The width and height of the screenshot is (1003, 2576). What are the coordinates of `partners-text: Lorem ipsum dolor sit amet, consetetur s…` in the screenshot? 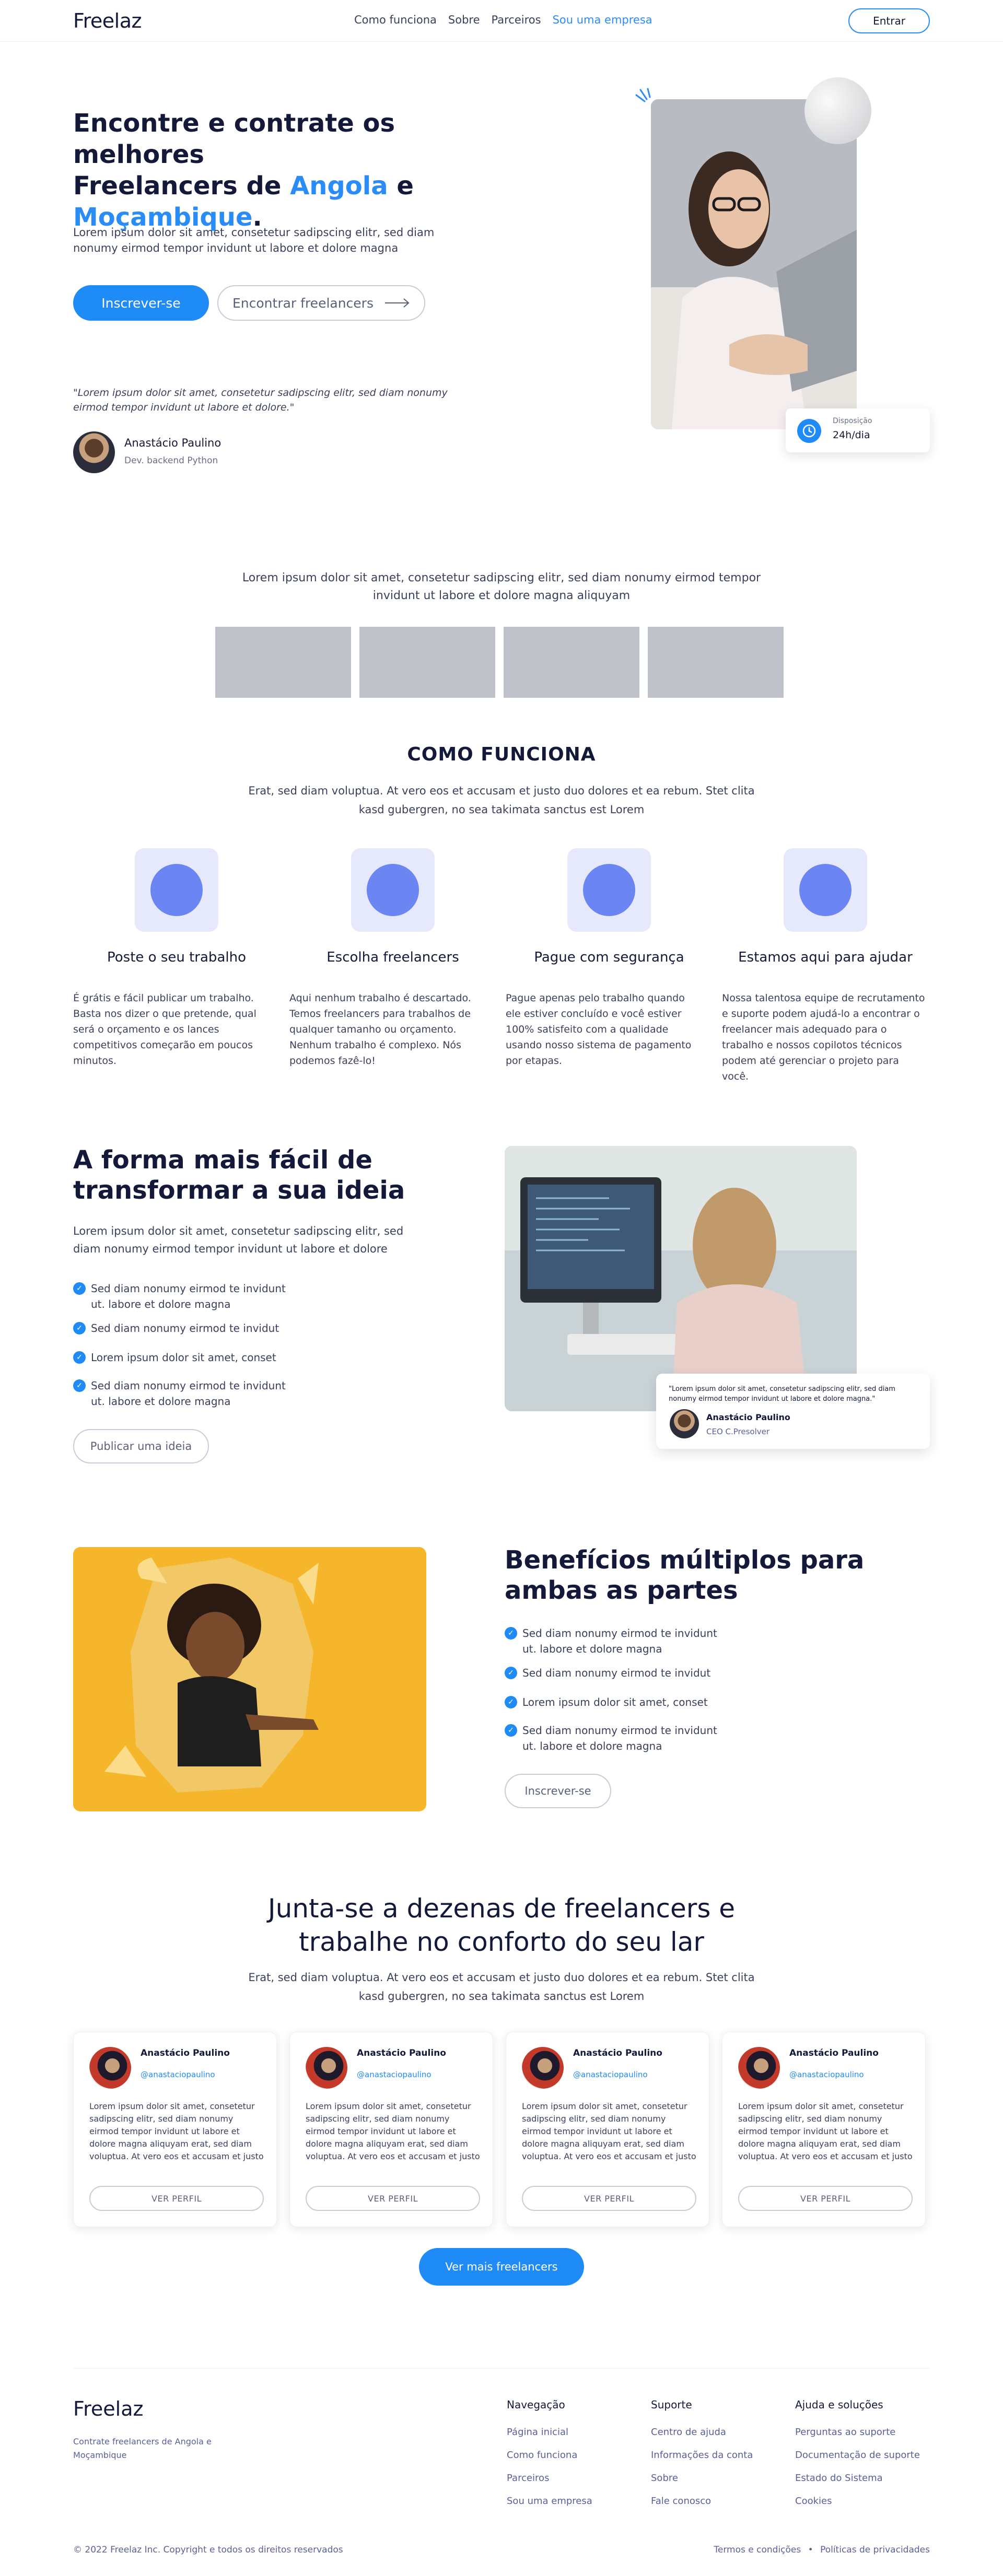 It's located at (501, 586).